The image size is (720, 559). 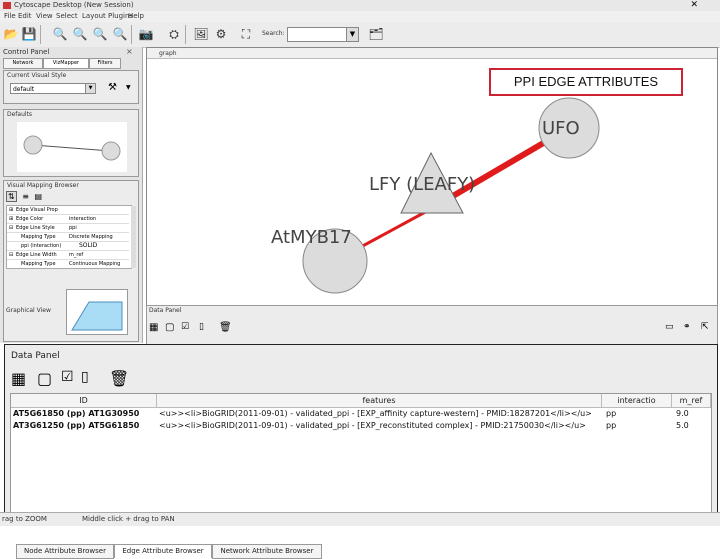 What do you see at coordinates (273, 33) in the screenshot?
I see `search-label: Search:` at bounding box center [273, 33].